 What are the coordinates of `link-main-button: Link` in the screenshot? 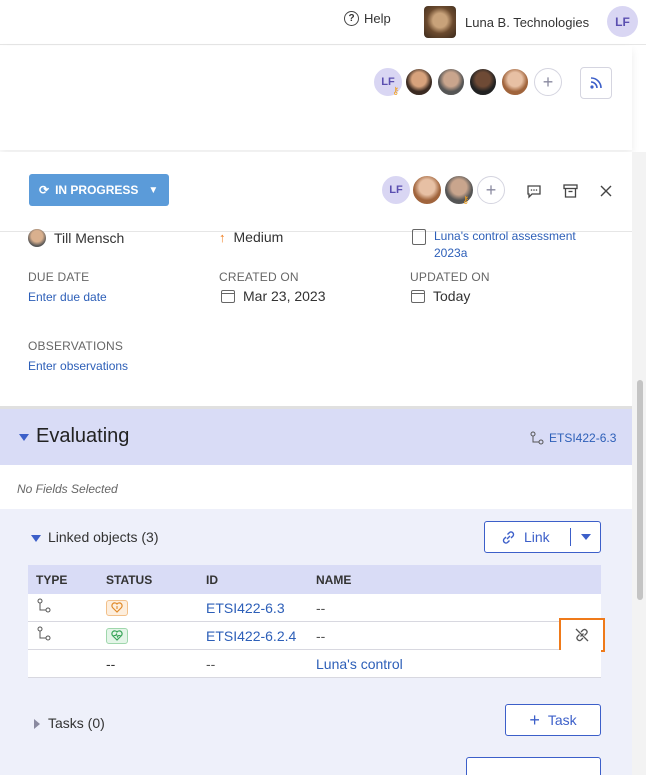 It's located at (527, 537).